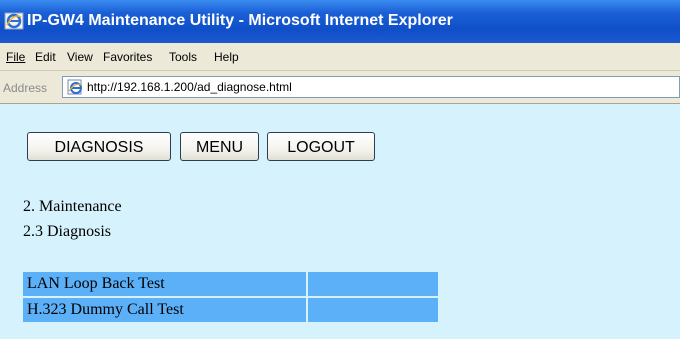  What do you see at coordinates (25, 88) in the screenshot?
I see `address-label: Address` at bounding box center [25, 88].